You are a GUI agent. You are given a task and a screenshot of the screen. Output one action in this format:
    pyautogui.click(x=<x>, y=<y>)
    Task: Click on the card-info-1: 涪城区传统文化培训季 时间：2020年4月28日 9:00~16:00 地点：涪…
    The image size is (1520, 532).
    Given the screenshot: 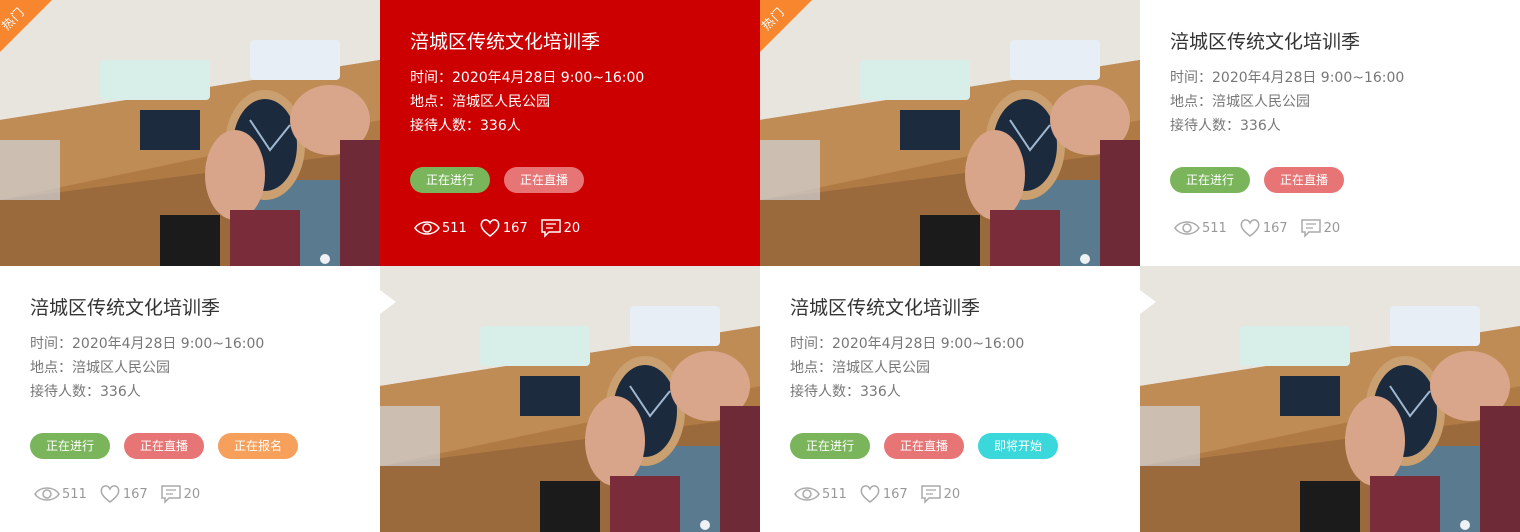 What is the action you would take?
    pyautogui.click(x=570, y=133)
    